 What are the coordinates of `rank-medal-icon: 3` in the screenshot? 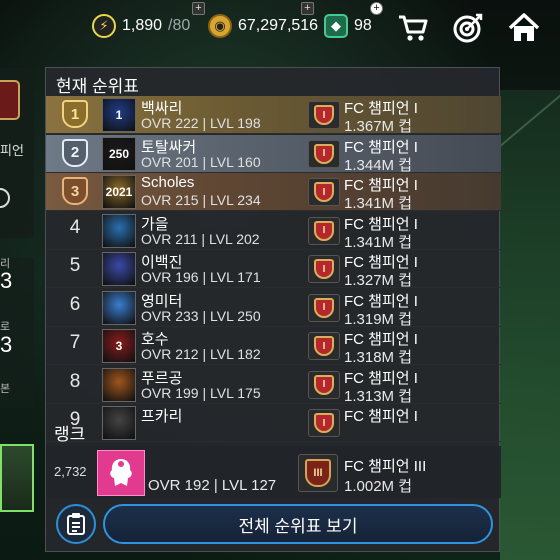 It's located at (75, 191).